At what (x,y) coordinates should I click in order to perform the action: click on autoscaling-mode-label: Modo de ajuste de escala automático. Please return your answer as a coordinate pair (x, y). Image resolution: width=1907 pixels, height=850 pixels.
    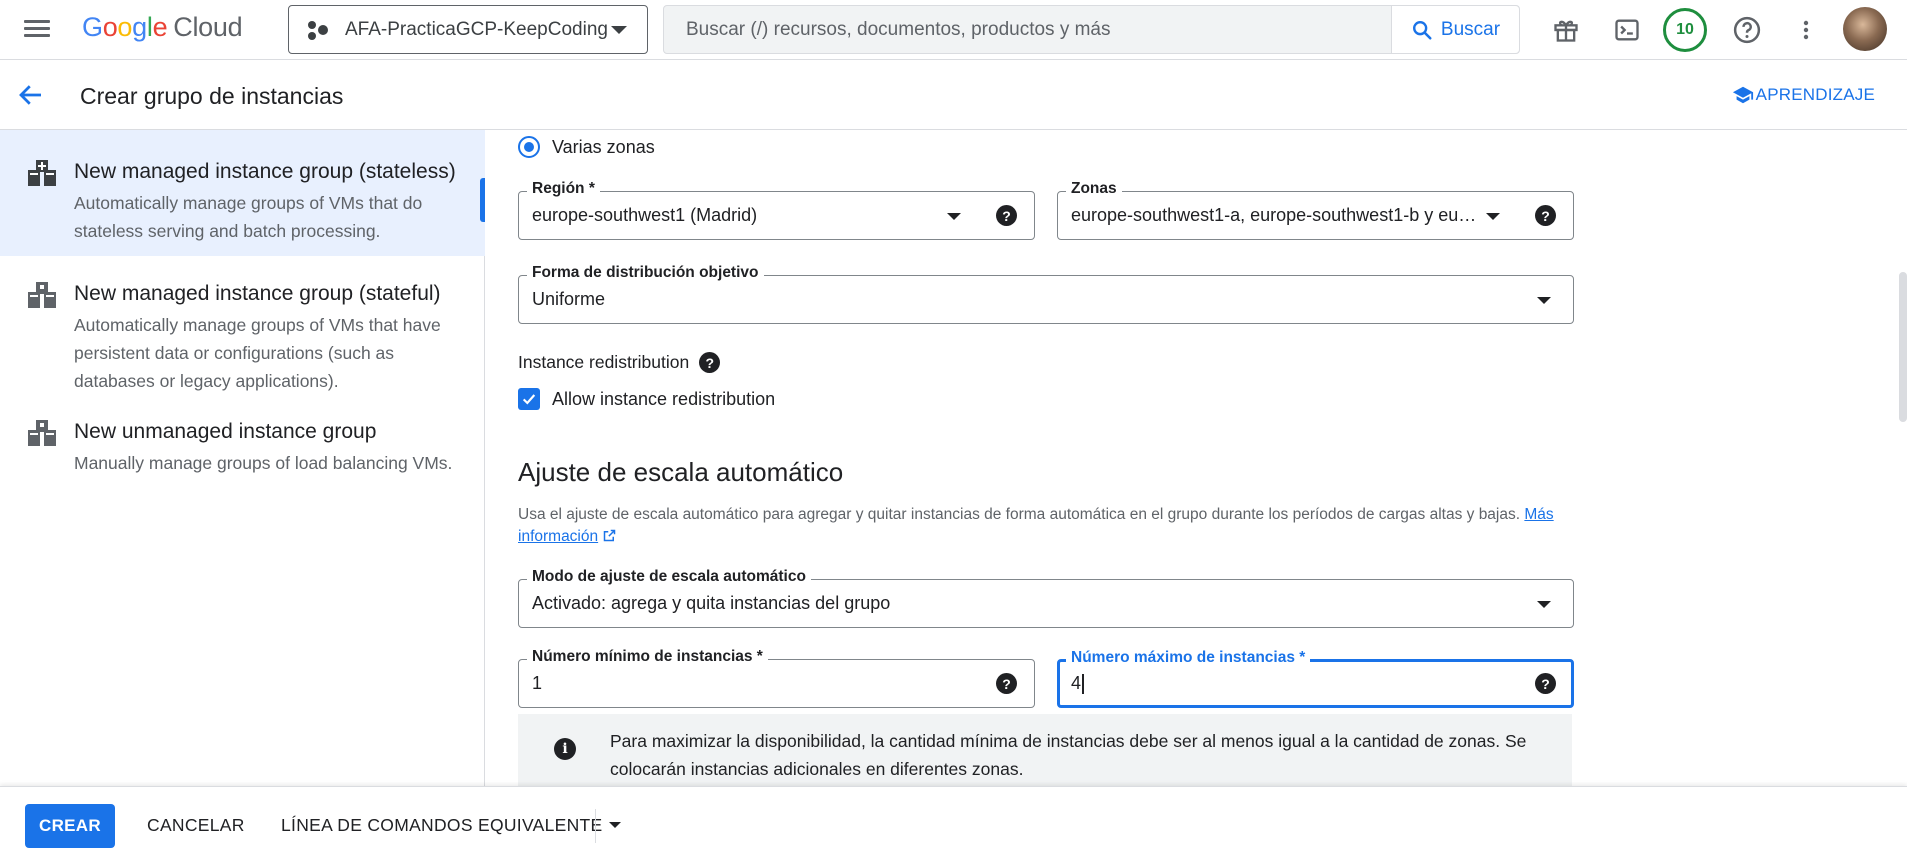
    Looking at the image, I should click on (669, 577).